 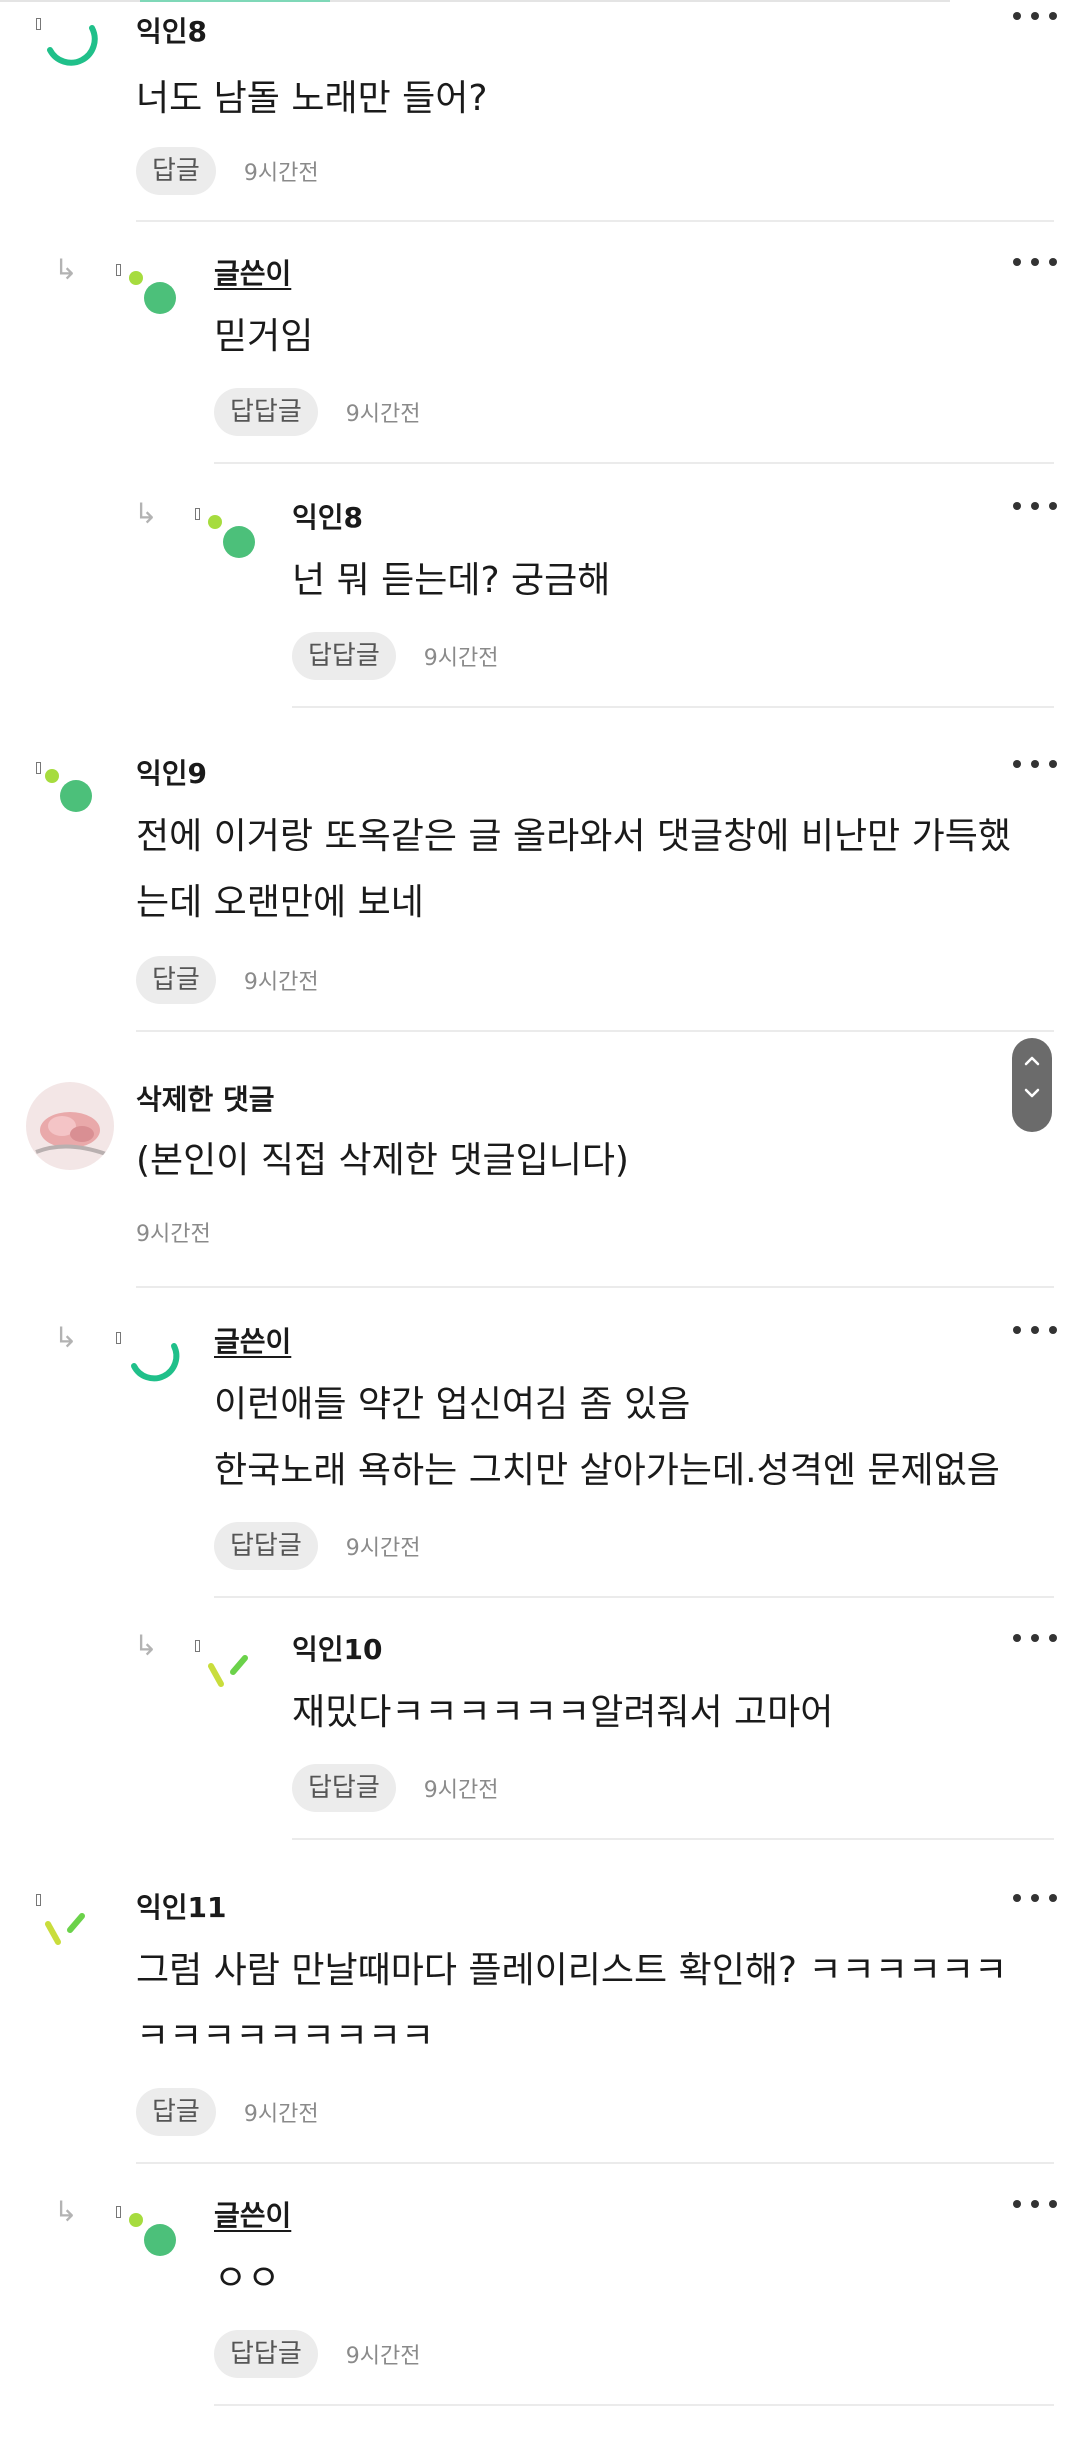 I want to click on comment-text: 너도 남돌 노래만 들어?, so click(x=312, y=98).